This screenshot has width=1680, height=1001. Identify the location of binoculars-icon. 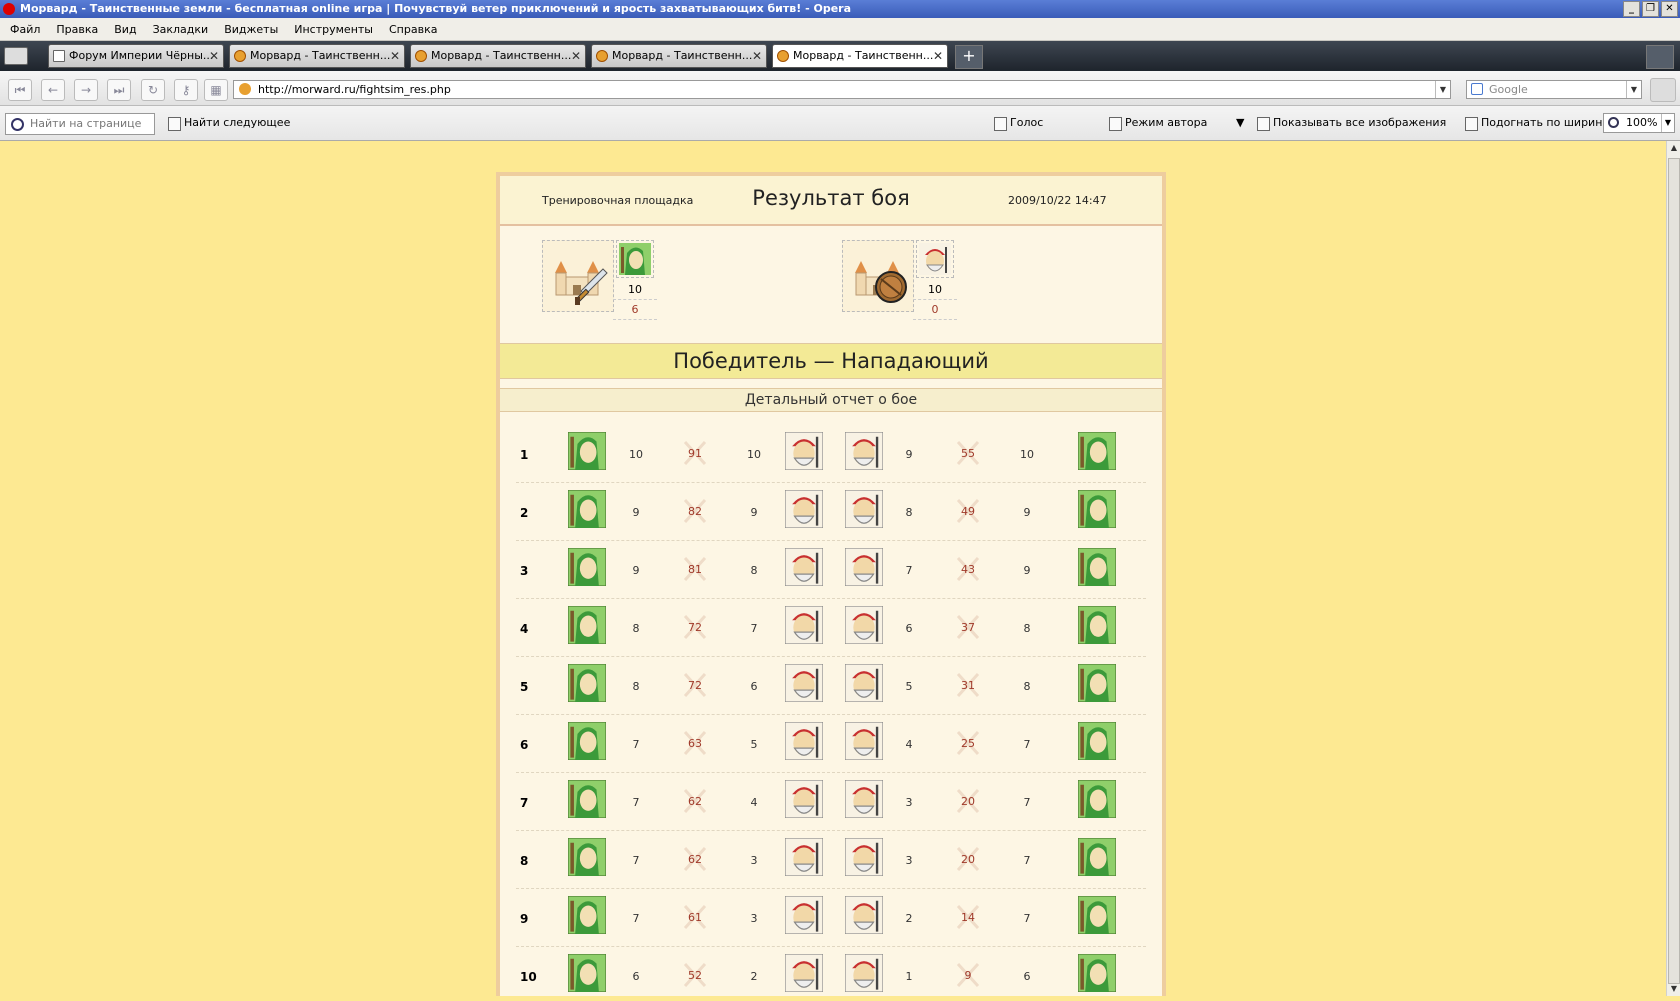
(1663, 90).